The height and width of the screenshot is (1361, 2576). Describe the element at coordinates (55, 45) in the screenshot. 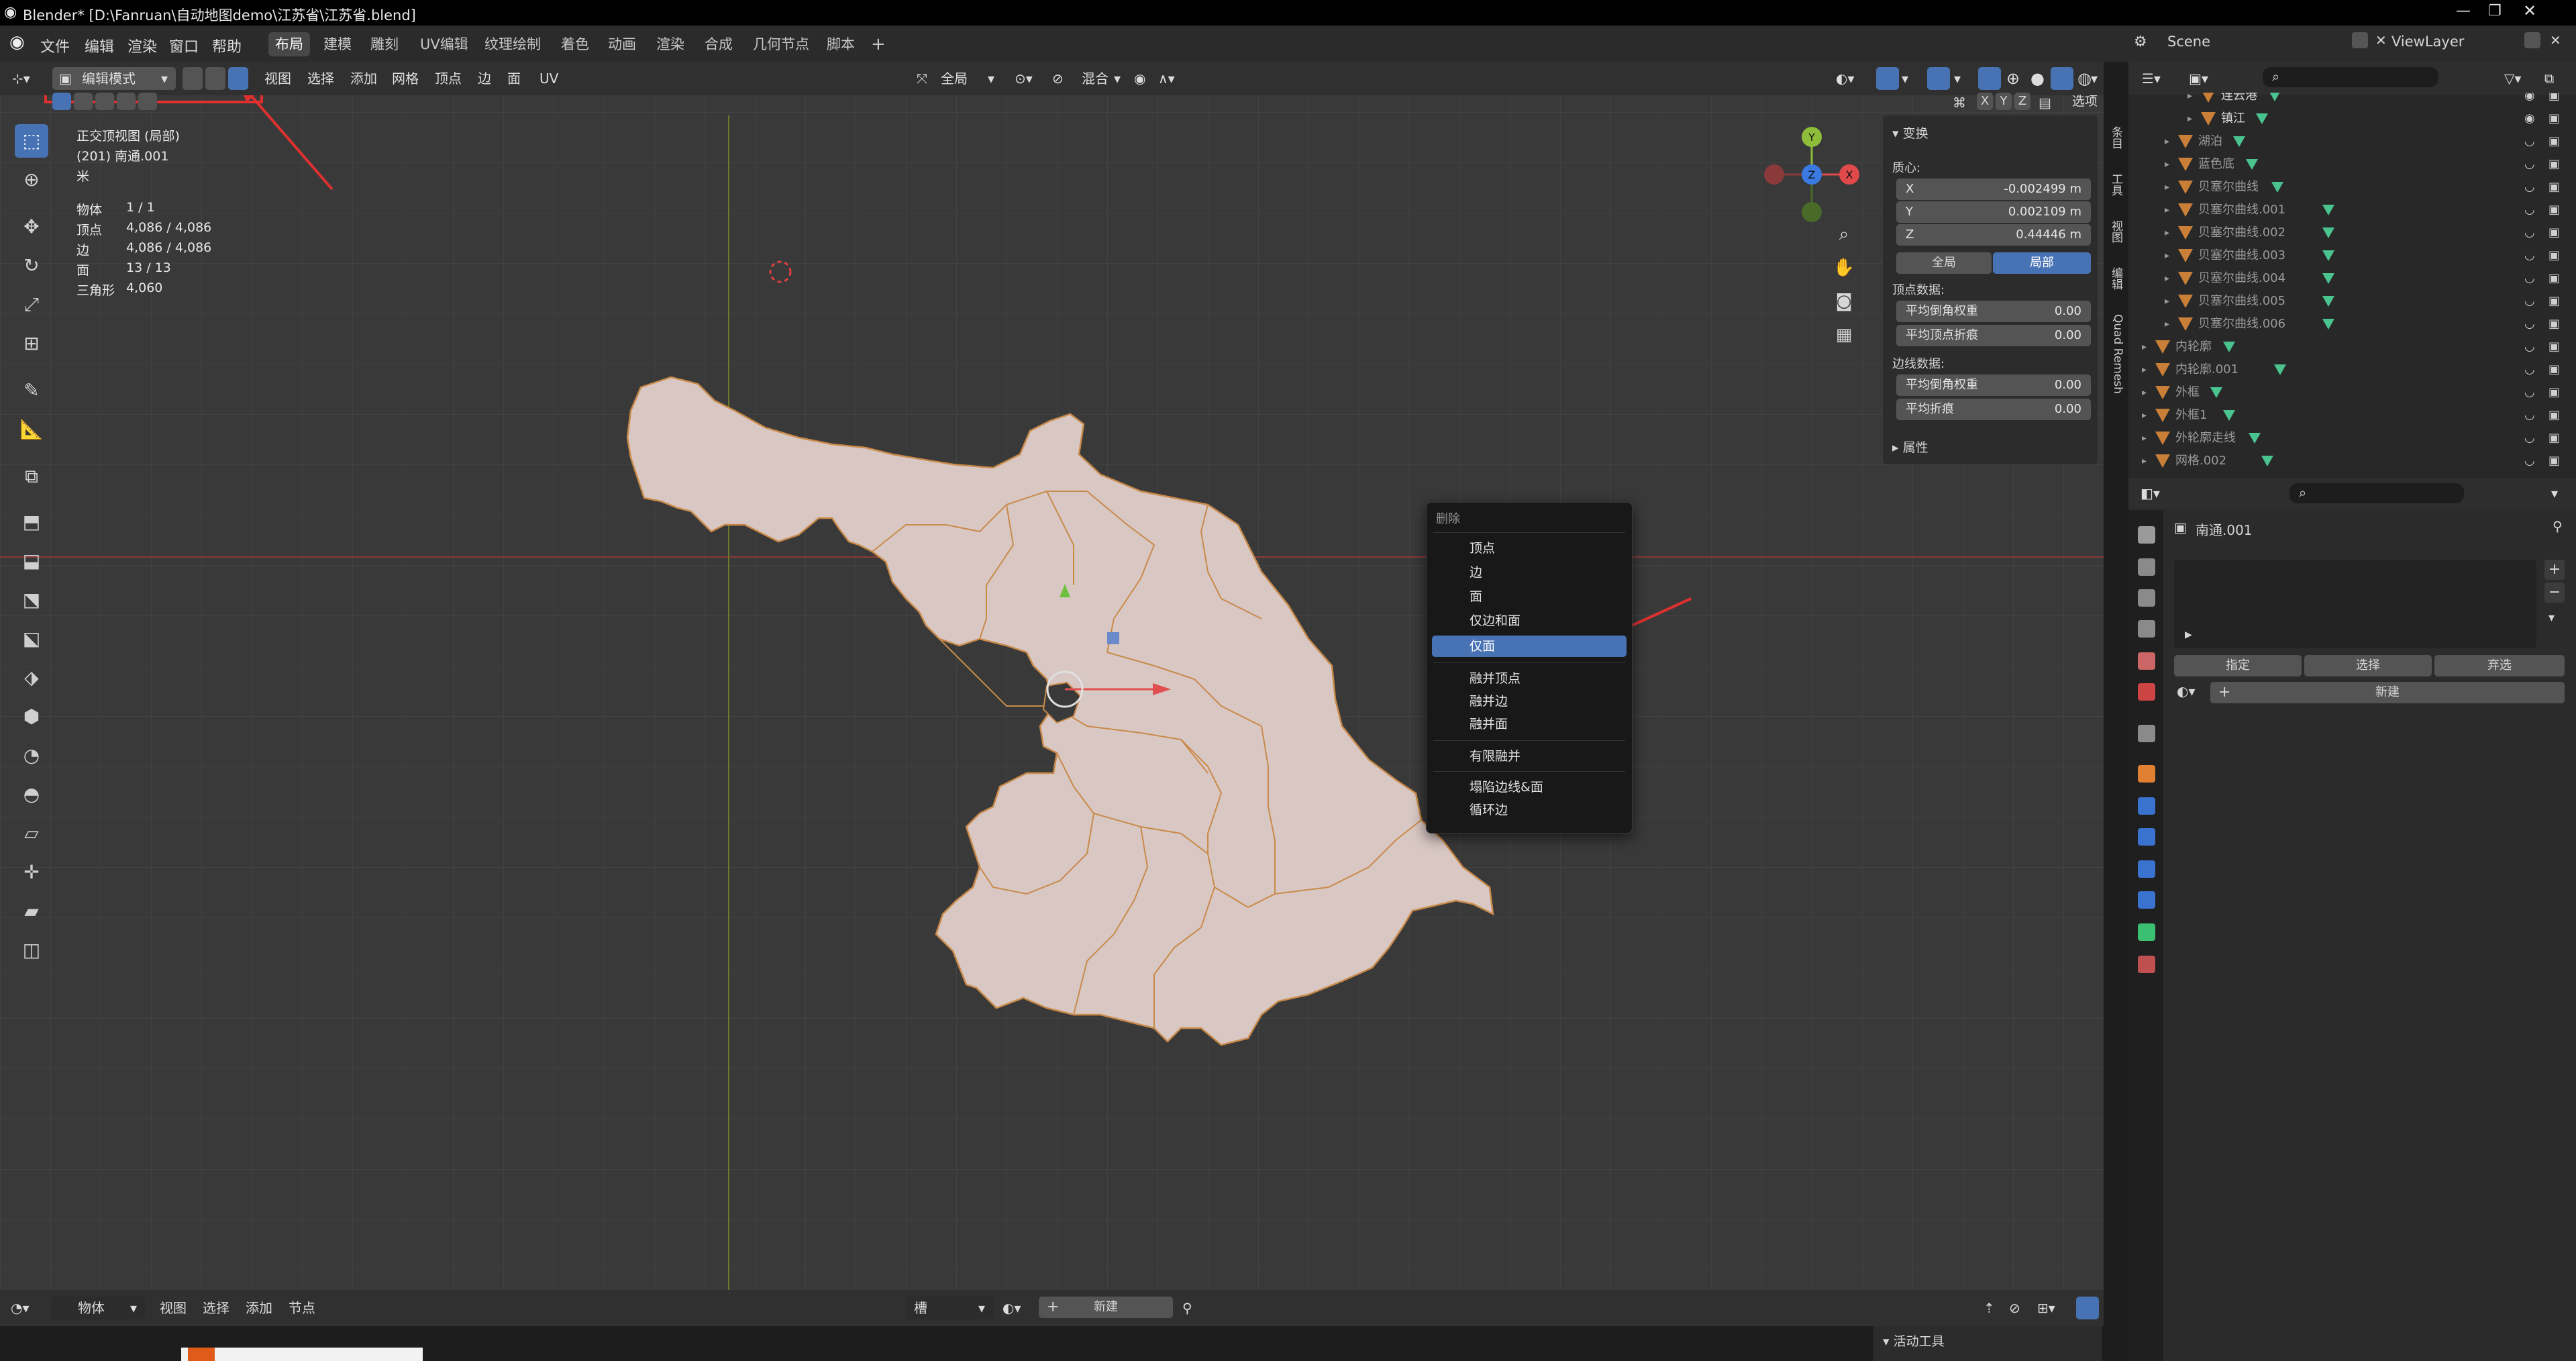

I see `menu-file: 文件` at that location.